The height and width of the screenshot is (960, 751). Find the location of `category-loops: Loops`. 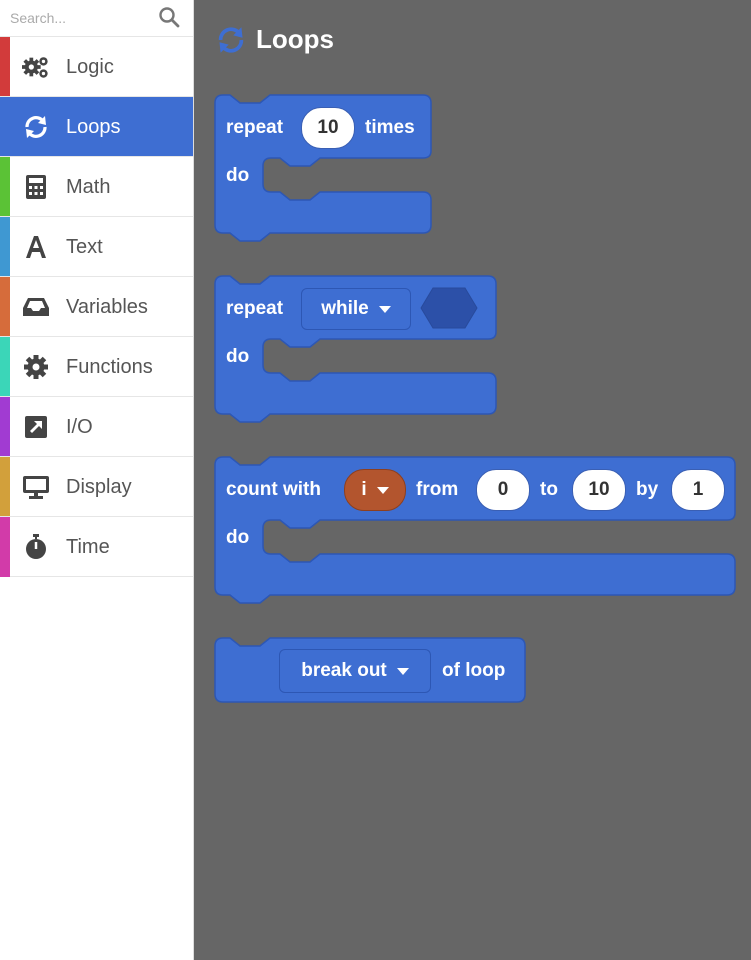

category-loops: Loops is located at coordinates (96, 126).